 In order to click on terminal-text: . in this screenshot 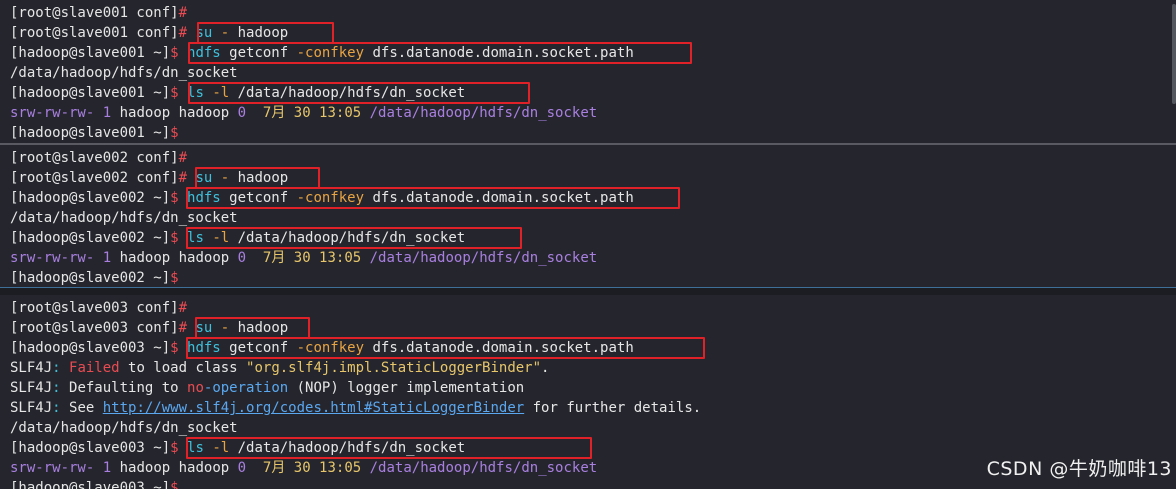, I will do `click(545, 368)`.